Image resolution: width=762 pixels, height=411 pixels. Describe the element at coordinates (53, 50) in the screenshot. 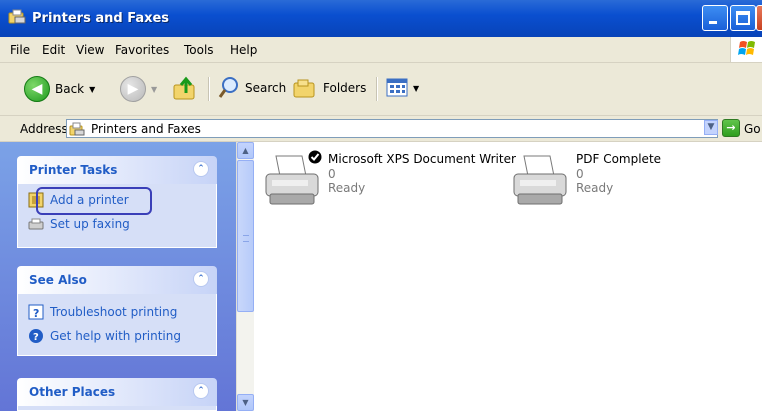

I see `menu-edit: Edit` at that location.